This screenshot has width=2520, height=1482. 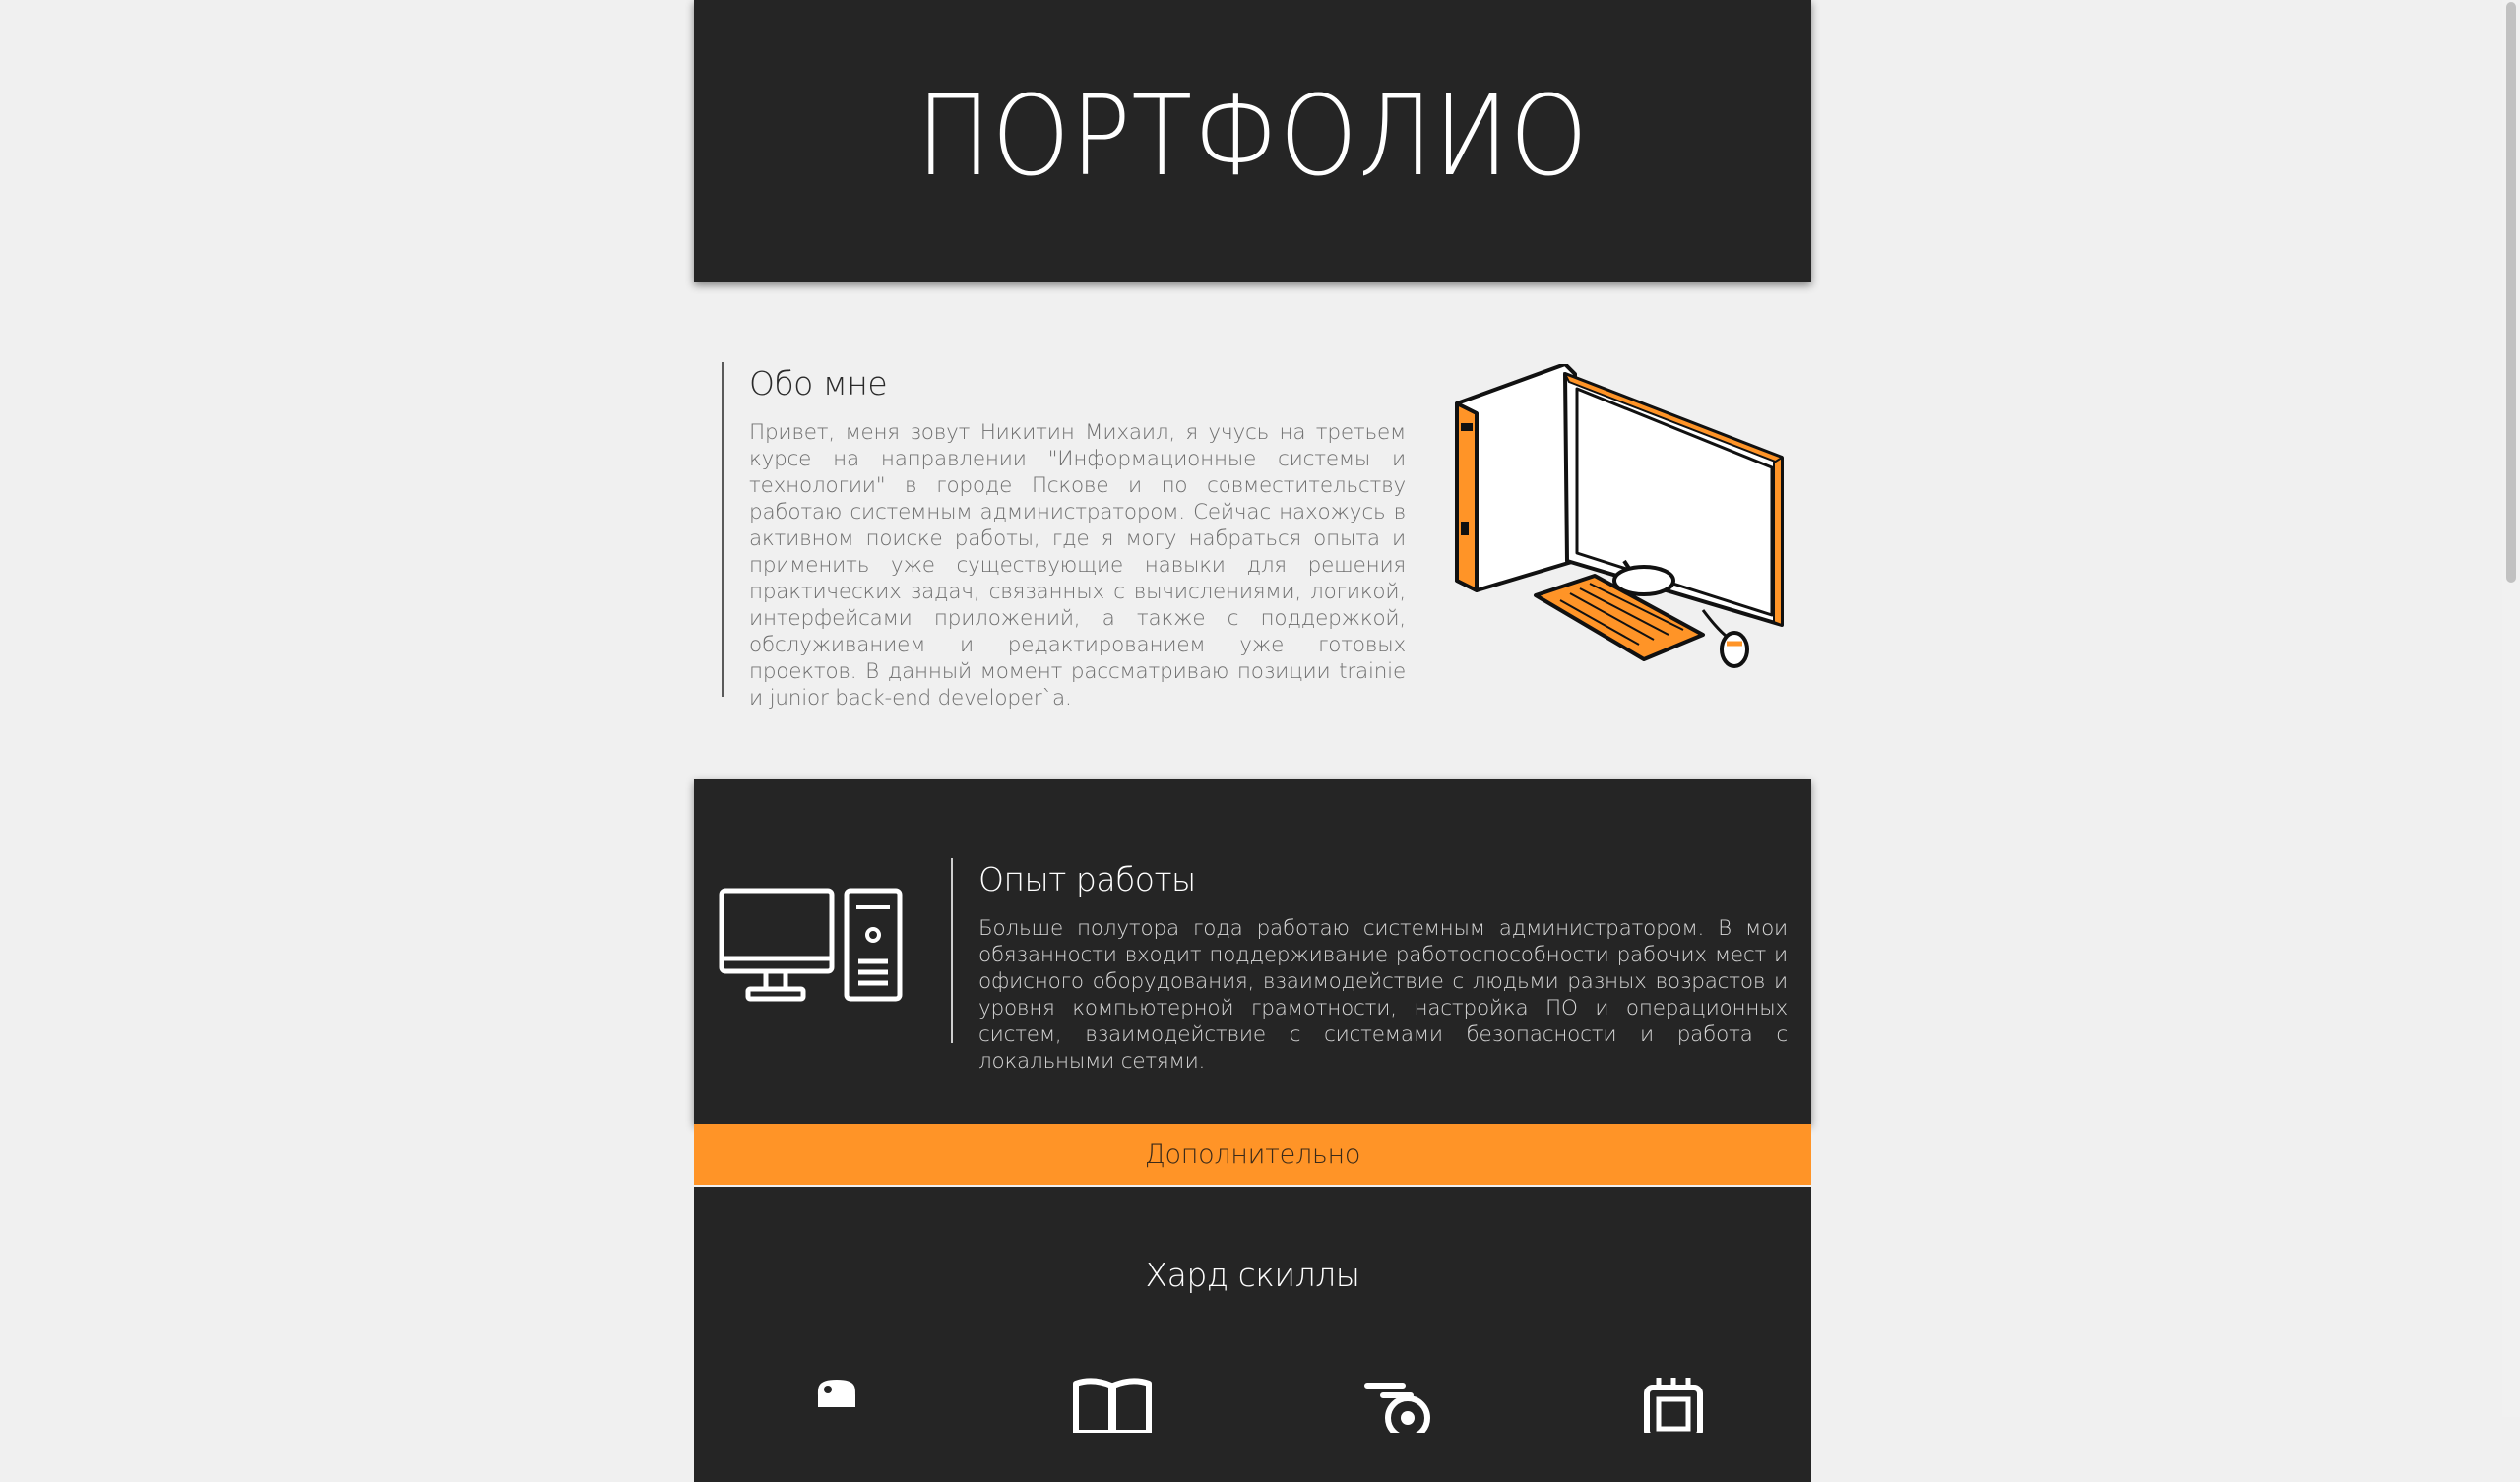 I want to click on python-icon, so click(x=836, y=1393).